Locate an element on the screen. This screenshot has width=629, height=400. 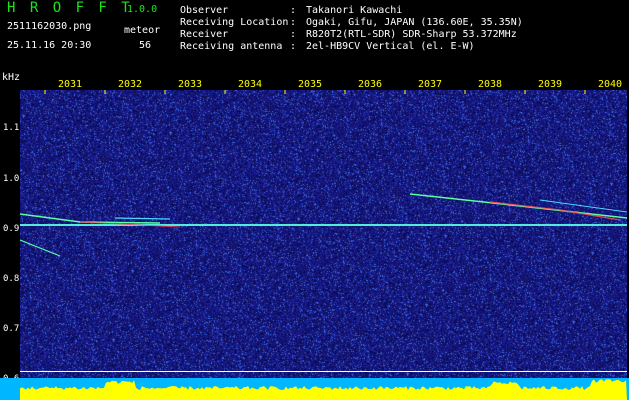
y-tick-label: 0.7 is located at coordinates (11, 329).